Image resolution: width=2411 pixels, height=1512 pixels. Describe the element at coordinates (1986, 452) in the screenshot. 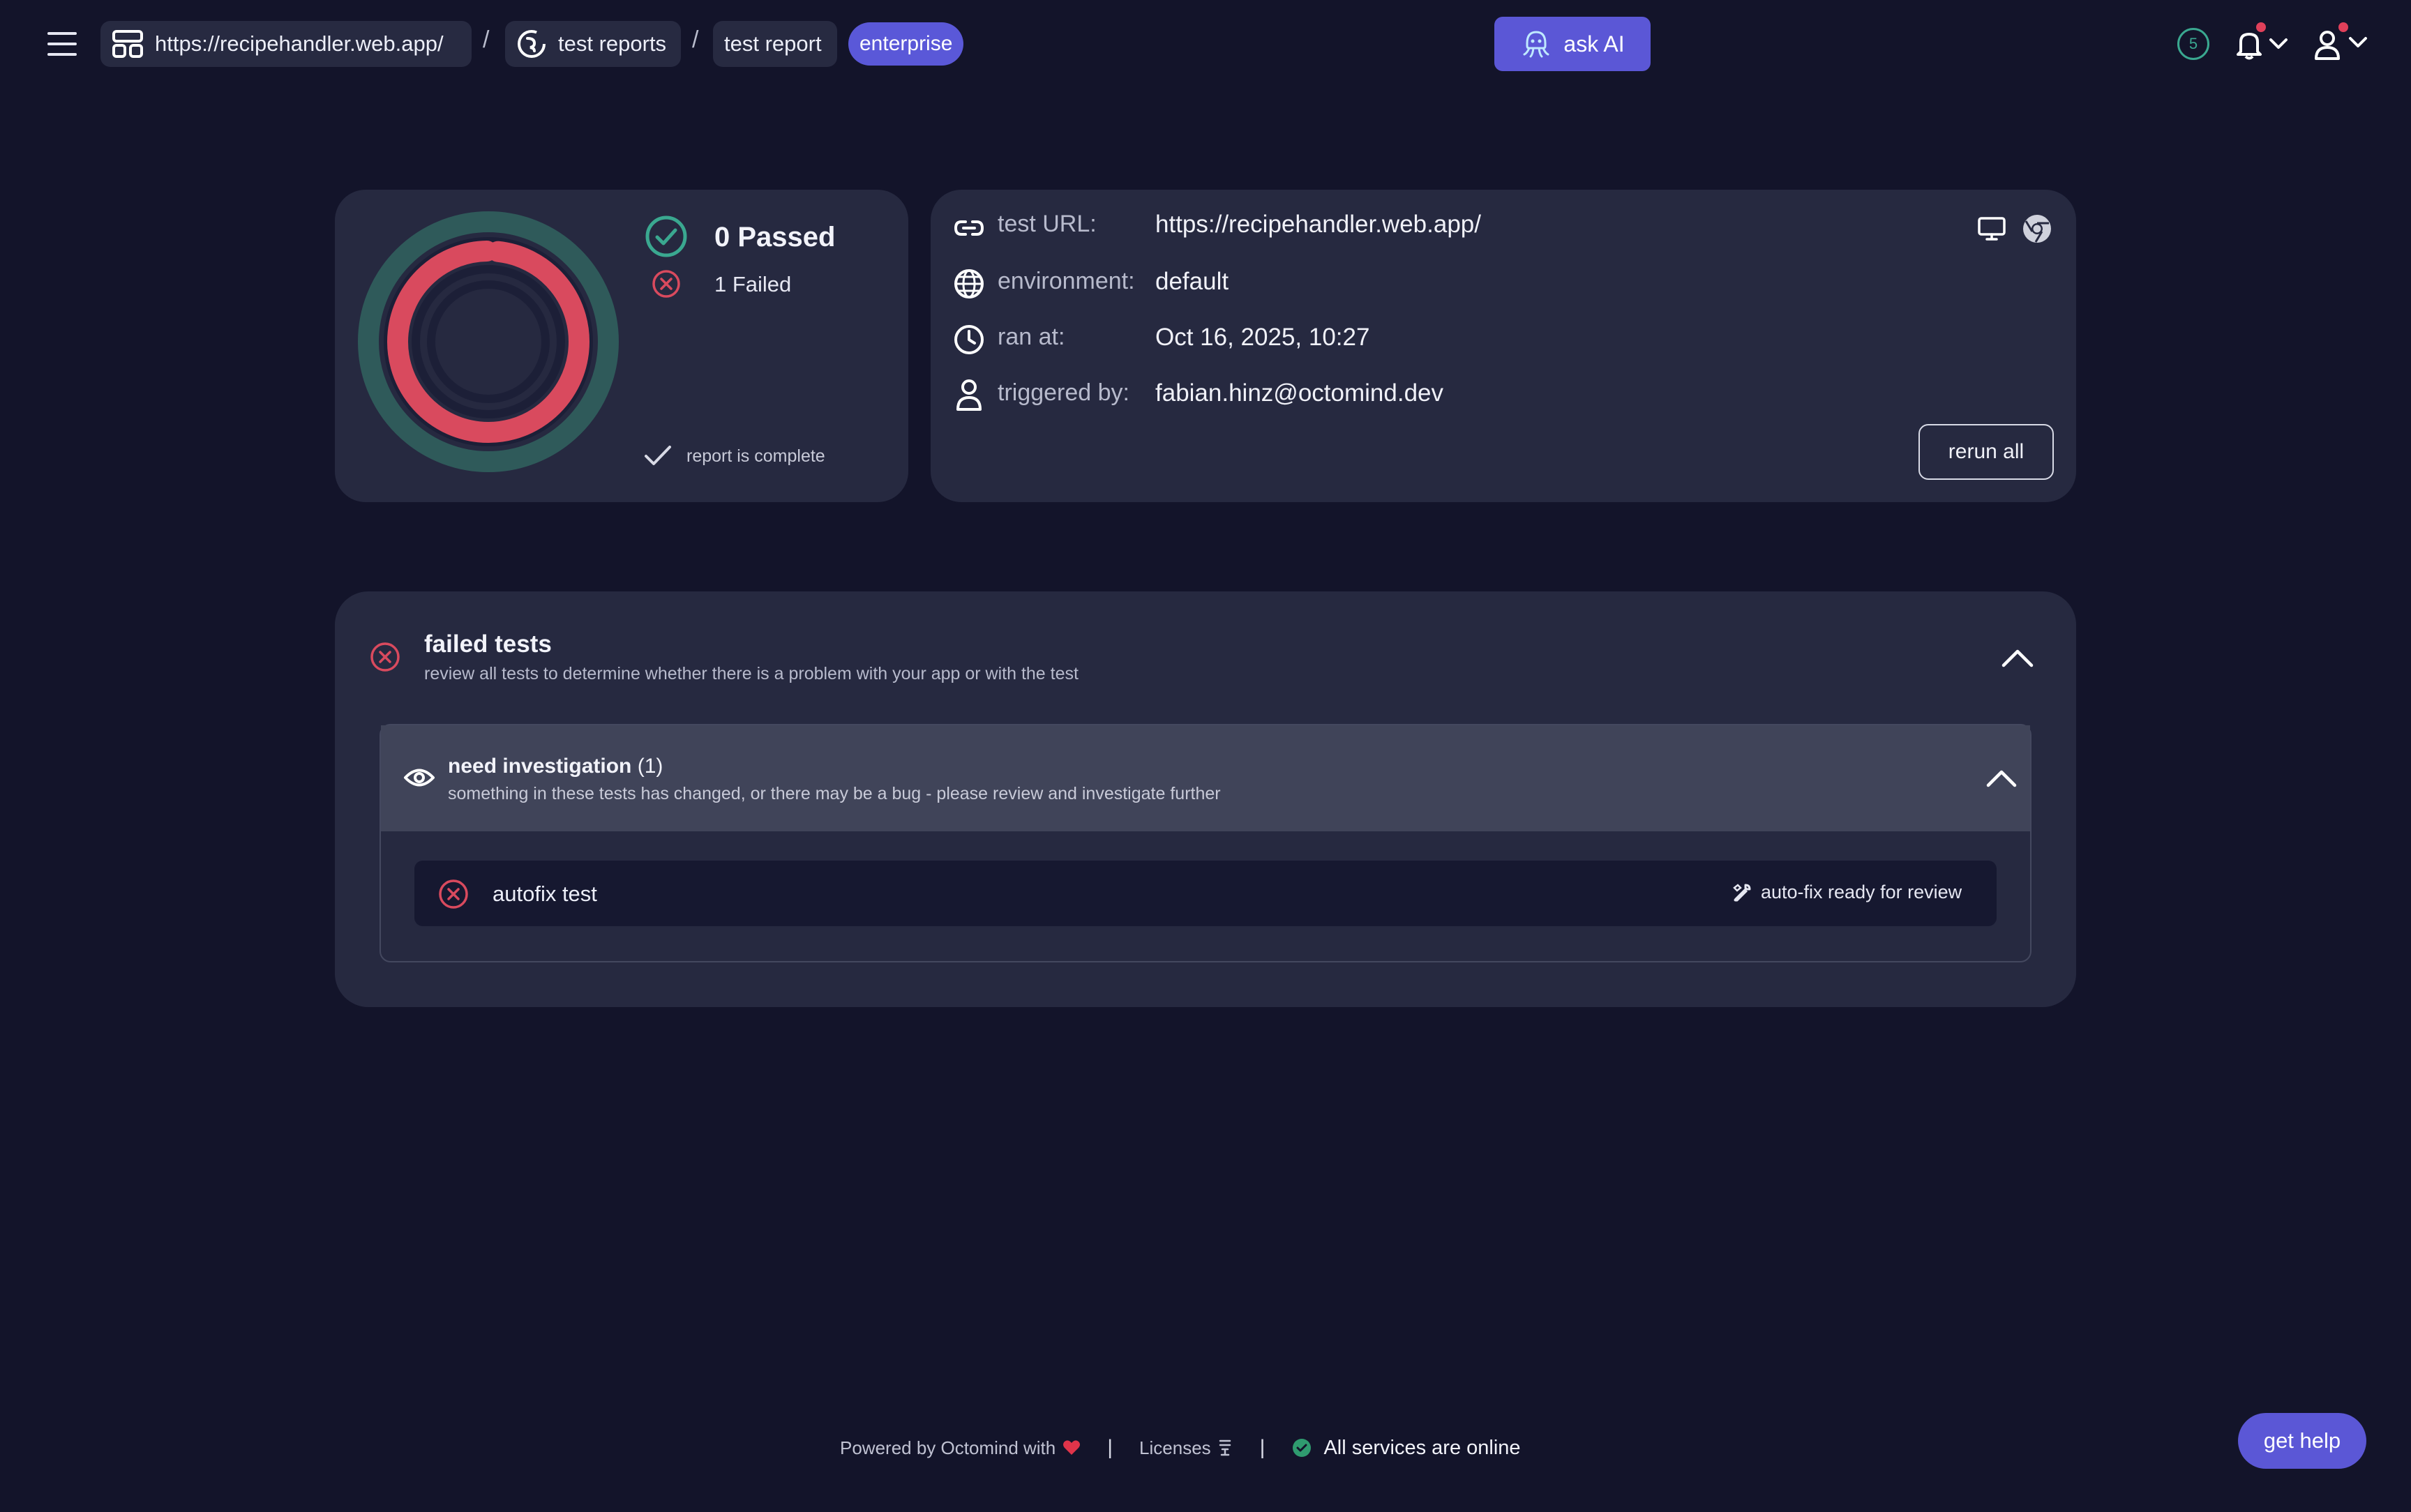

I see `rerun-all-button: rerun all` at that location.